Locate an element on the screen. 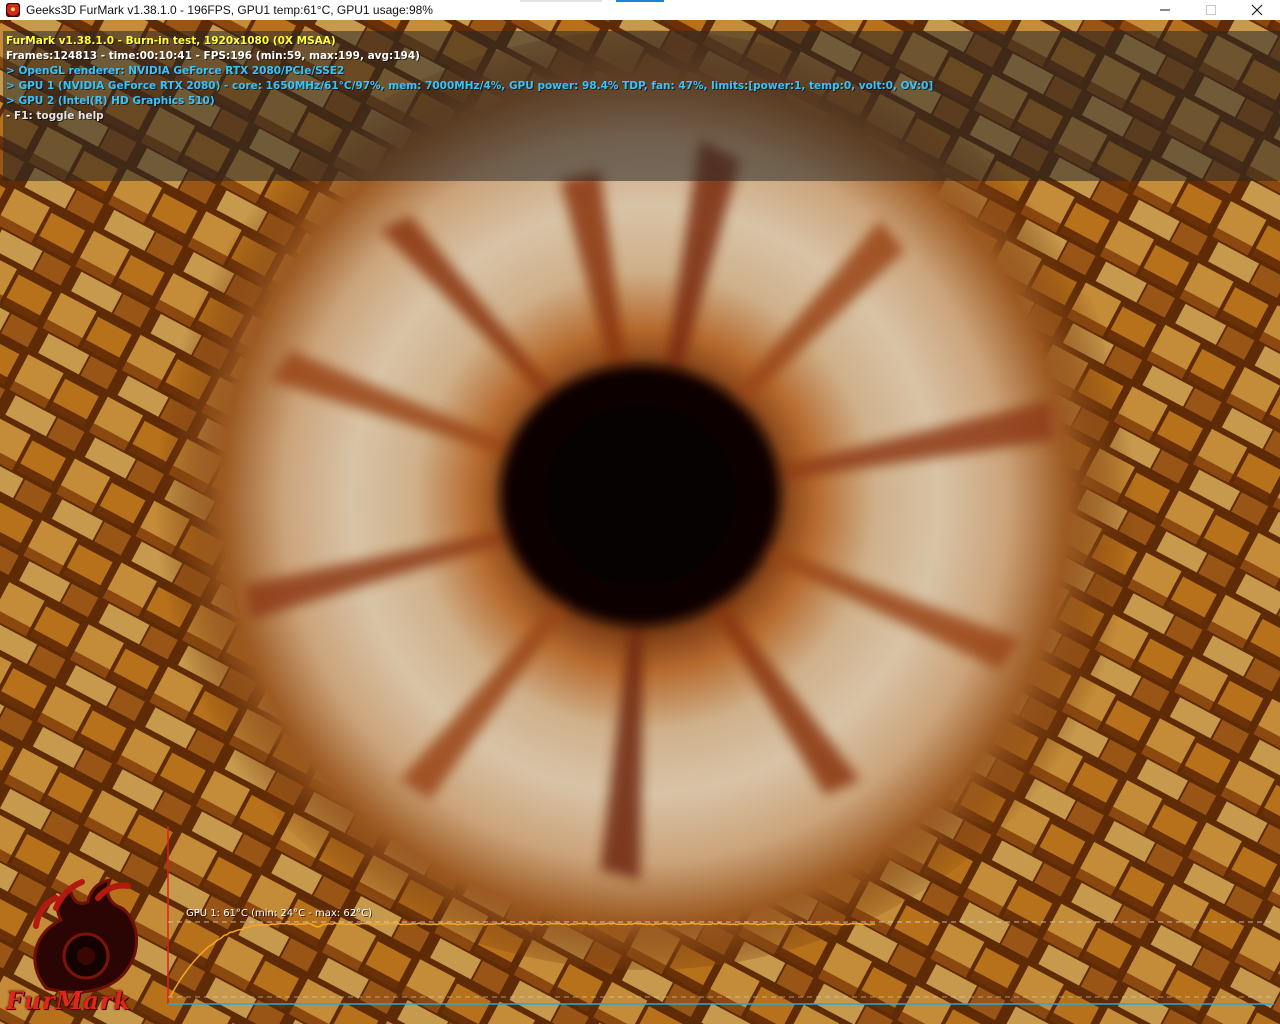 The image size is (1280, 1024). maximize-icon is located at coordinates (1211, 10).